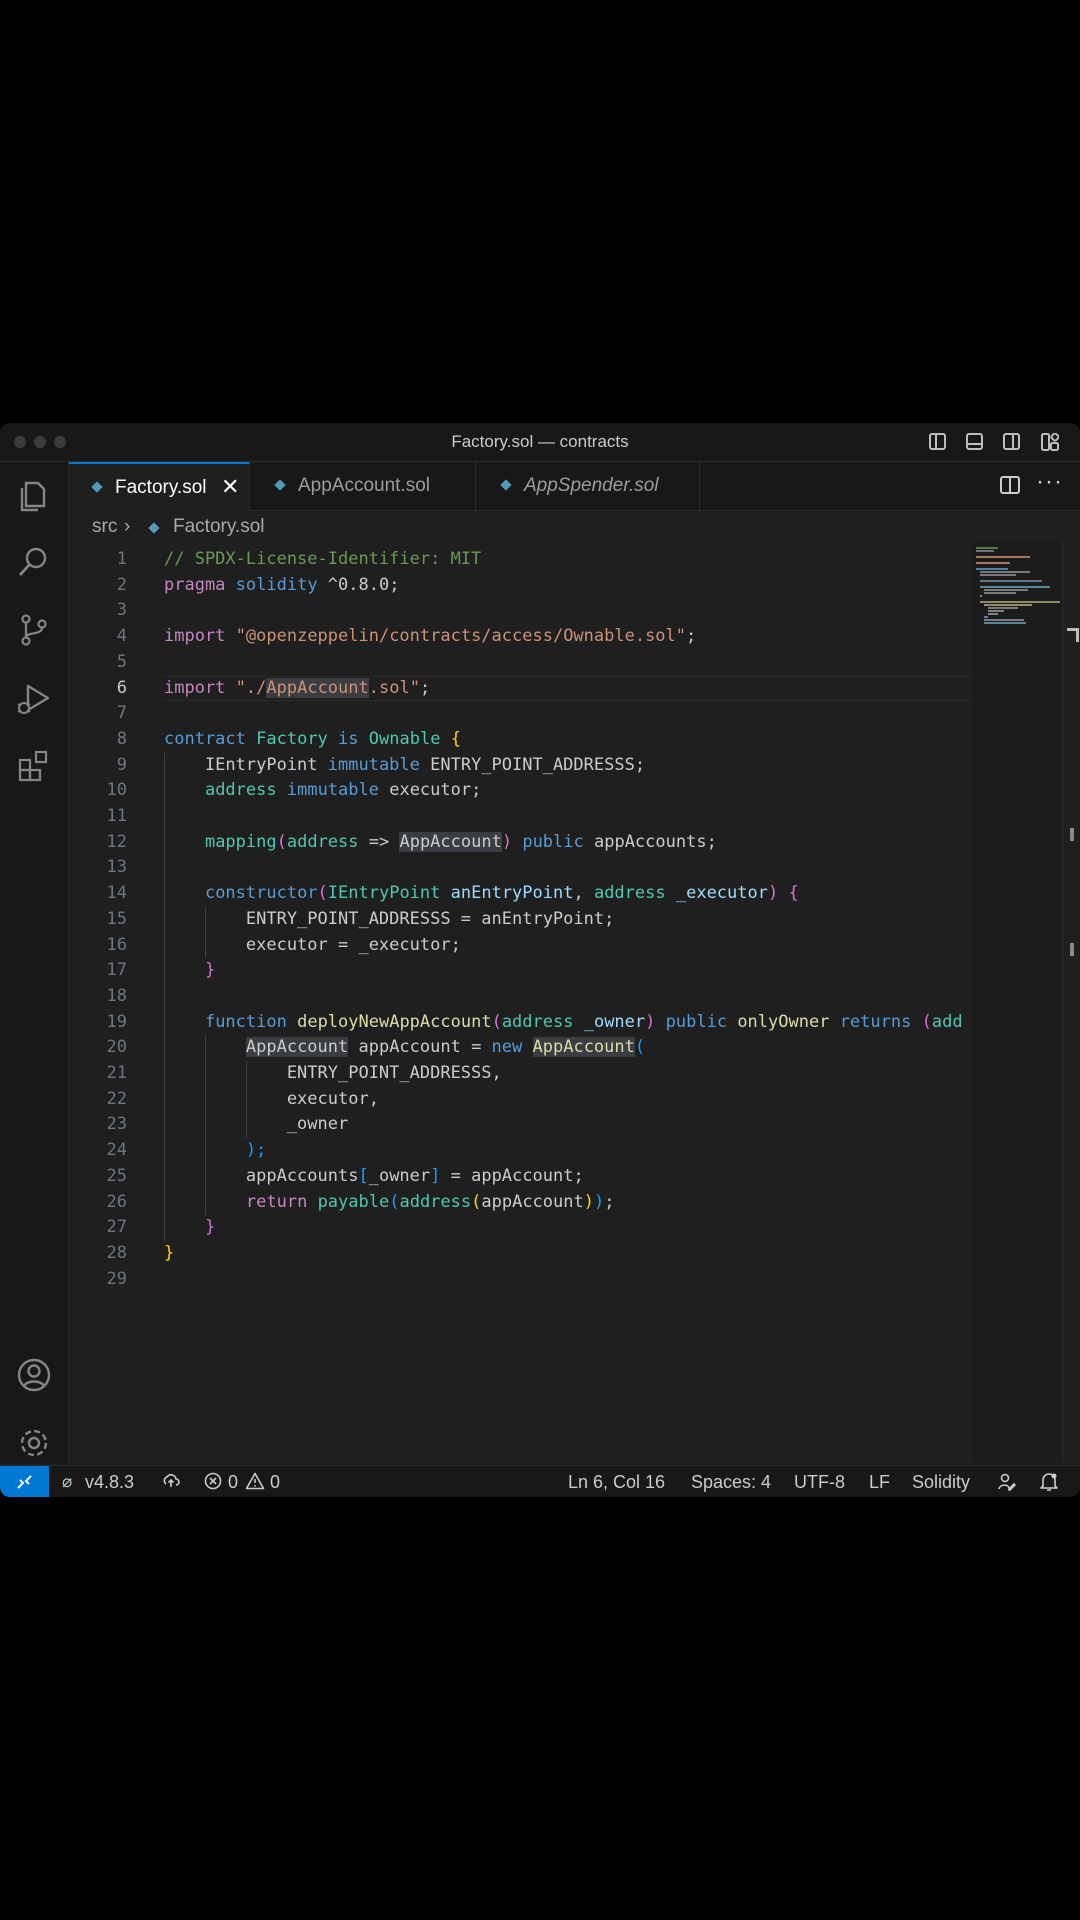  What do you see at coordinates (159, 486) in the screenshot?
I see `tab-factory-sol: Factory.sol ✕` at bounding box center [159, 486].